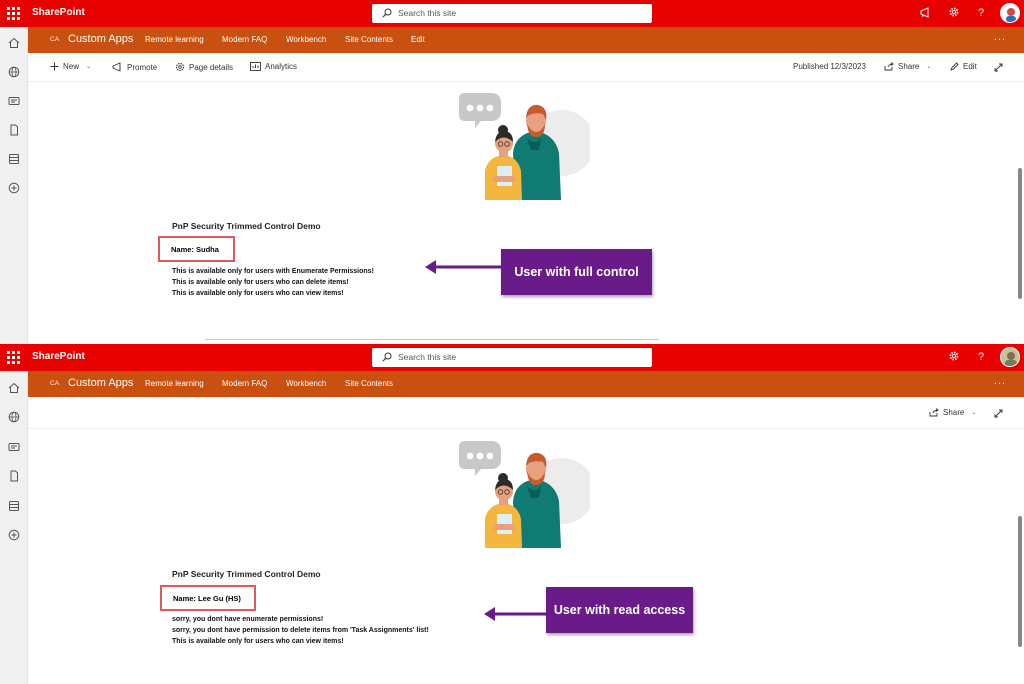 Image resolution: width=1024 pixels, height=684 pixels. What do you see at coordinates (281, 66) in the screenshot?
I see `analytics-label: Analytics` at bounding box center [281, 66].